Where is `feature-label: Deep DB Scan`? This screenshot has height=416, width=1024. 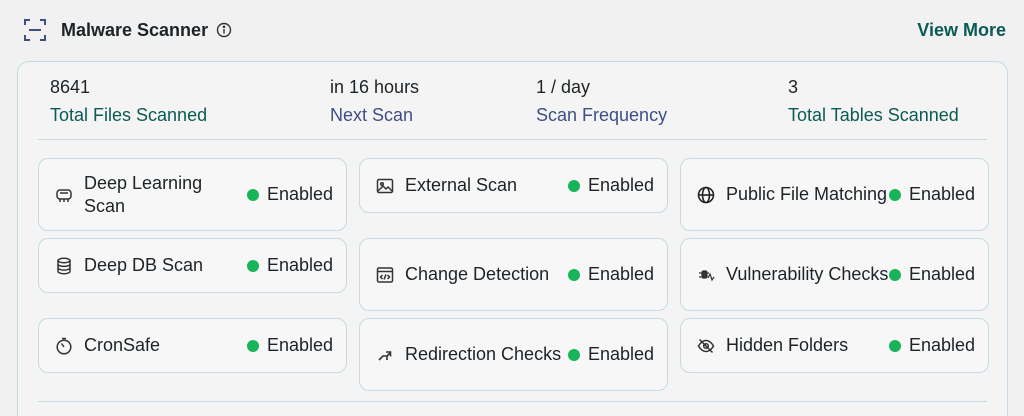 feature-label: Deep DB Scan is located at coordinates (144, 265).